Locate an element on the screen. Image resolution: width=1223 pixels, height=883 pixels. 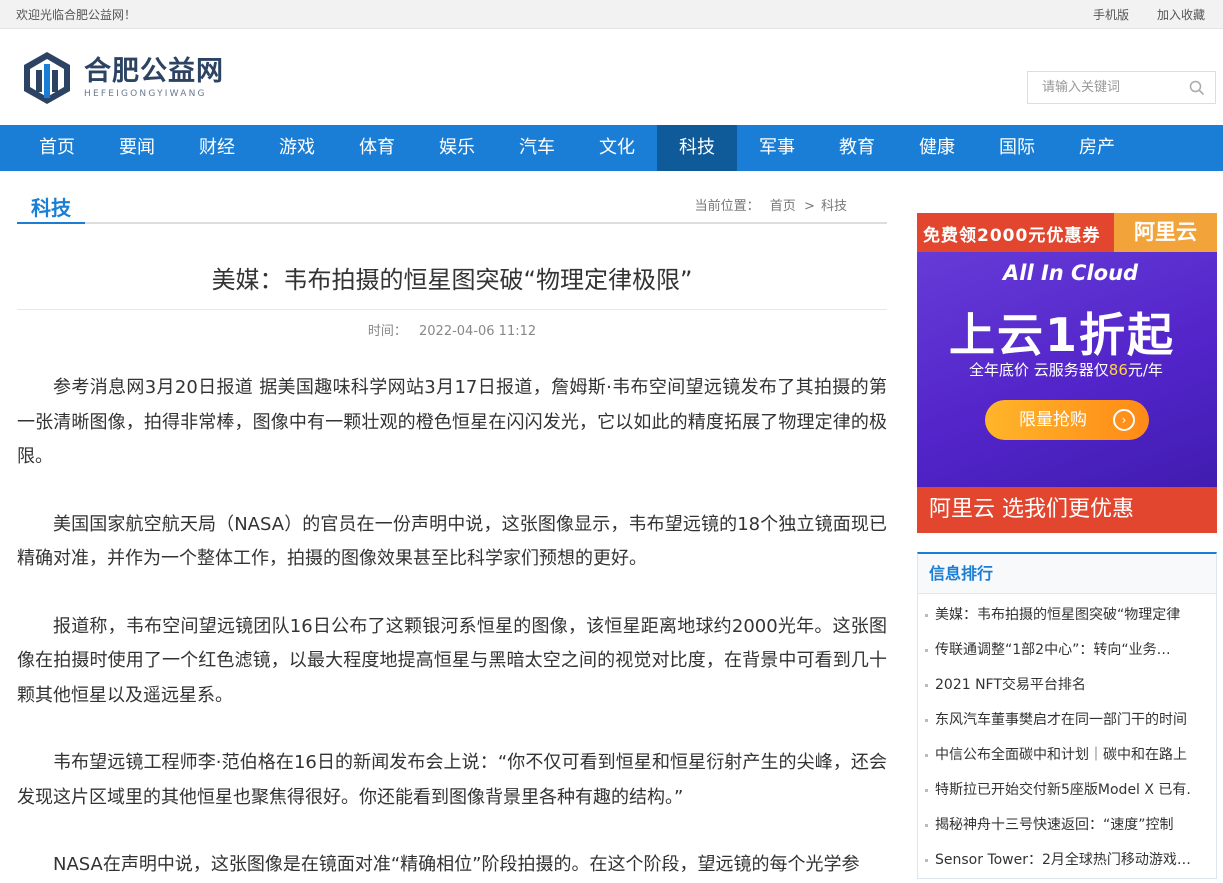
ad-subtext: 全年底价 云服务器仅86元/年 is located at coordinates (1066, 369).